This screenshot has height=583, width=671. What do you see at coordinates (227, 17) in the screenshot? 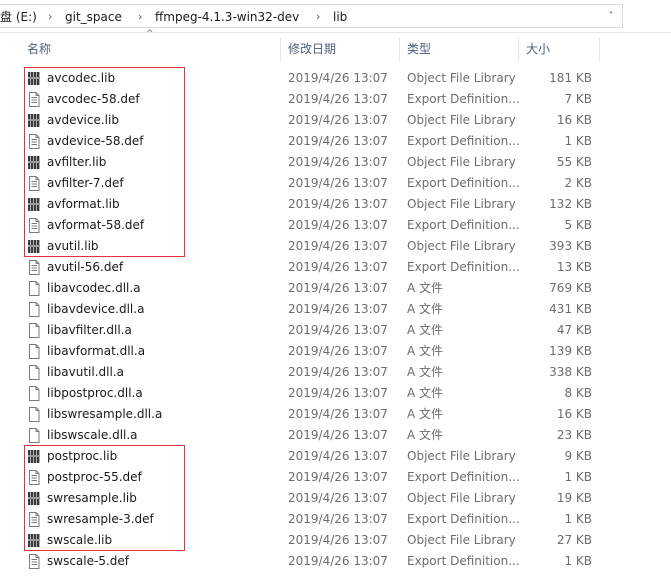
I see `breadcrumb-ffmpeg-folder: ffmpeg-4.1.3-win32-dev` at bounding box center [227, 17].